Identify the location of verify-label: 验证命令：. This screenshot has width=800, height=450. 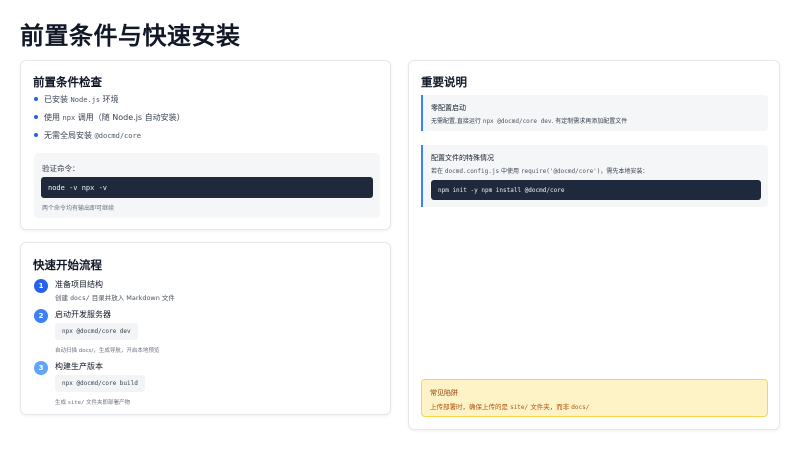
(61, 168).